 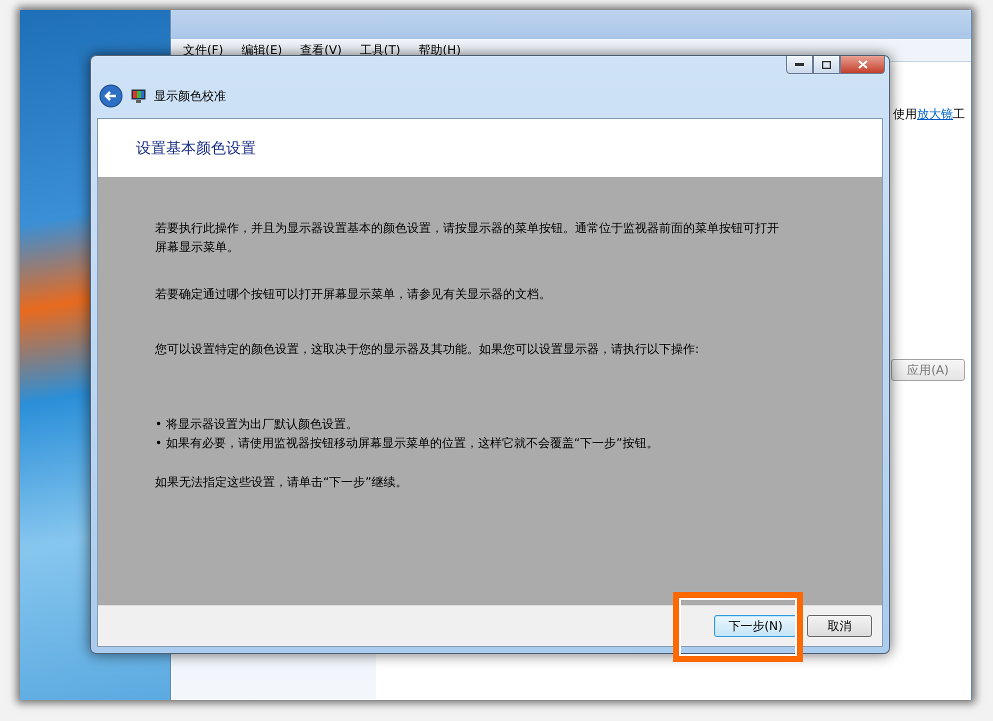 I want to click on back-icon, so click(x=111, y=96).